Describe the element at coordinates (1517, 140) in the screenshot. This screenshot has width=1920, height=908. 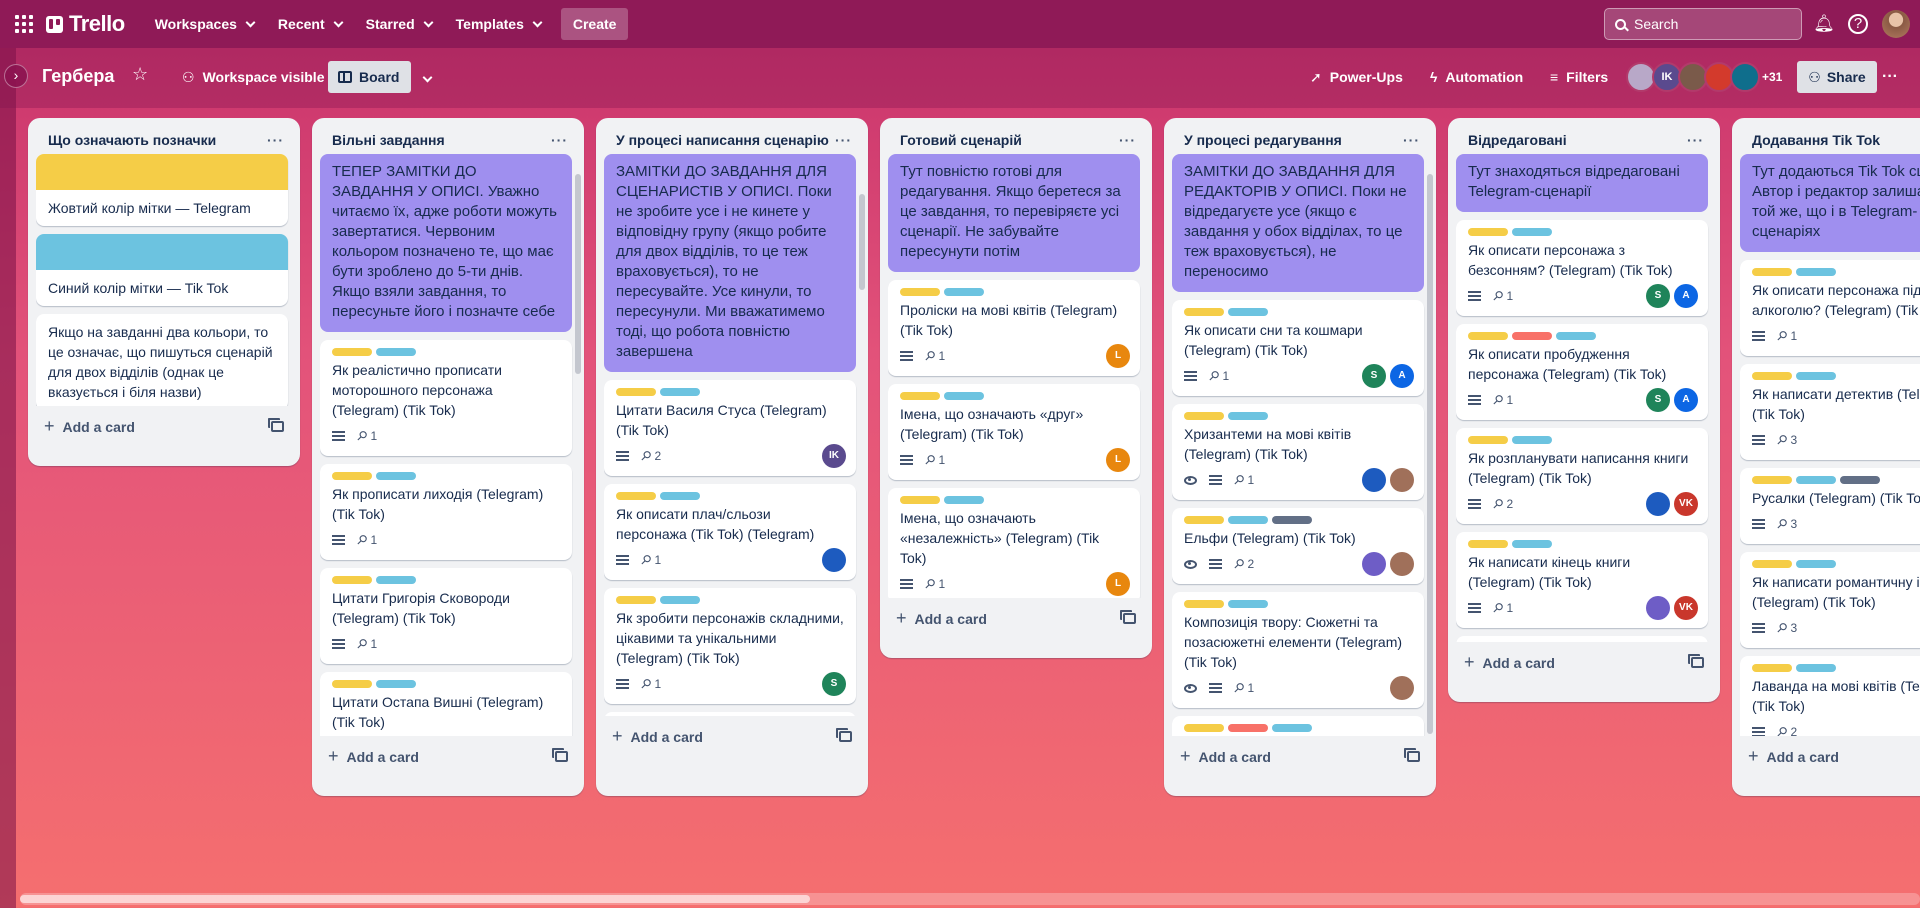
I see `list-title: Відредаговані` at that location.